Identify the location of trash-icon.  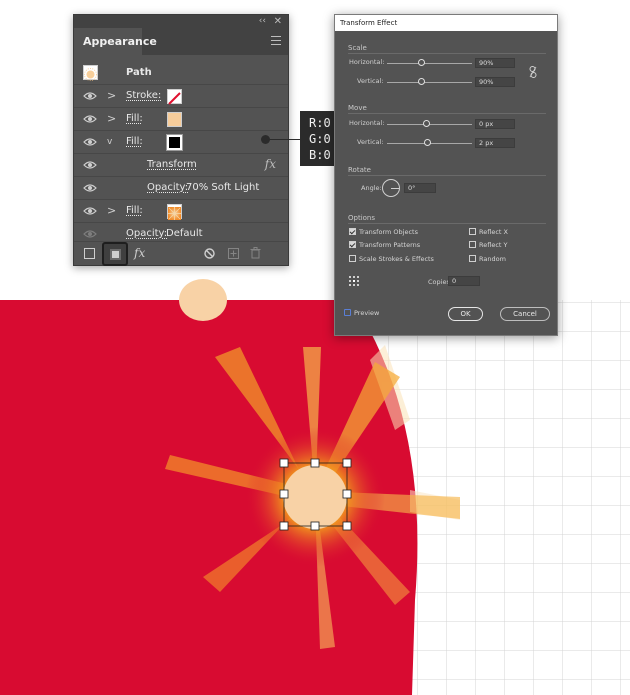
(255, 253).